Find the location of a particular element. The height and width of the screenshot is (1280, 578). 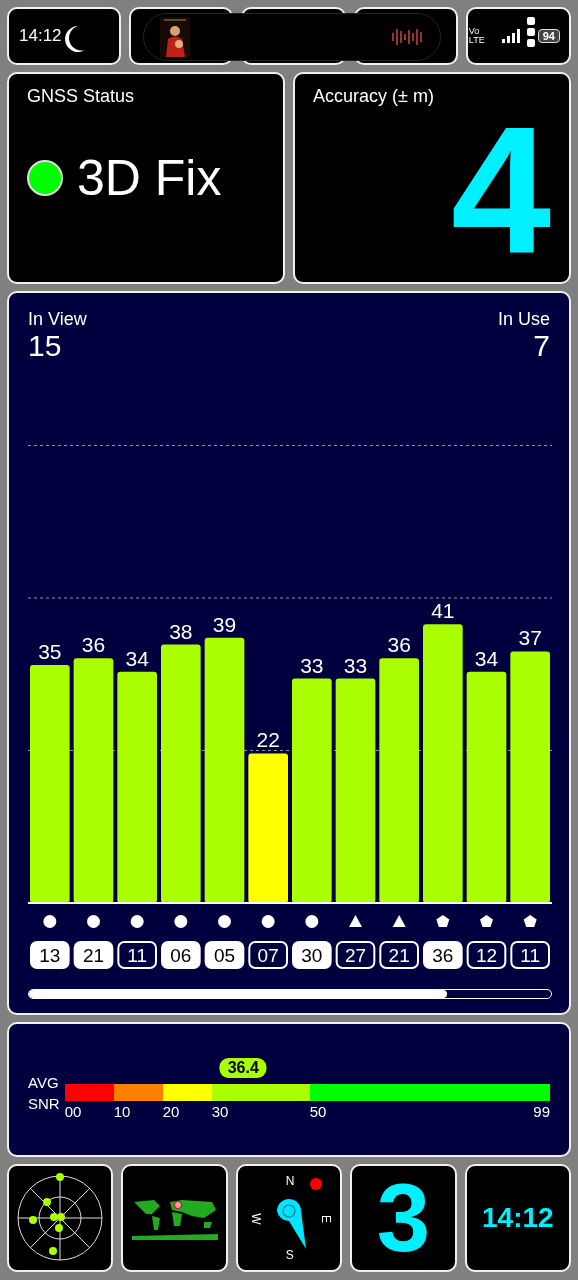

satellite-id: 07 is located at coordinates (268, 955).